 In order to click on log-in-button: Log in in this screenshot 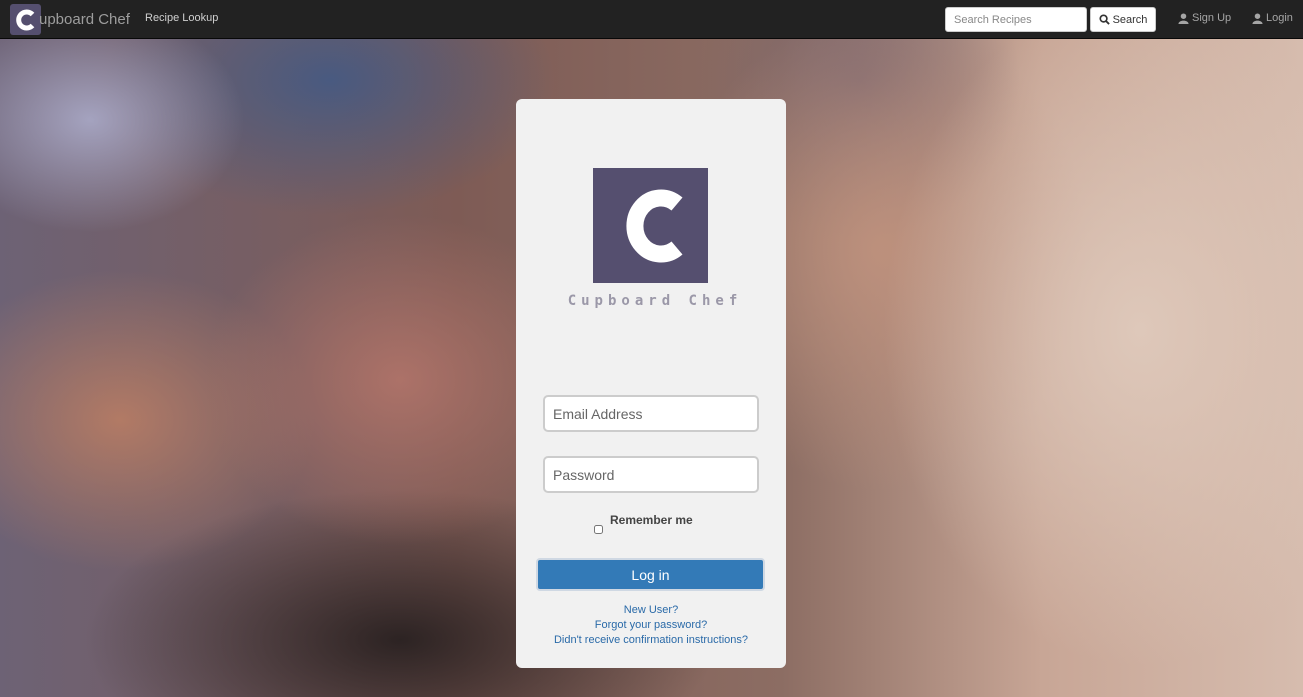, I will do `click(650, 574)`.